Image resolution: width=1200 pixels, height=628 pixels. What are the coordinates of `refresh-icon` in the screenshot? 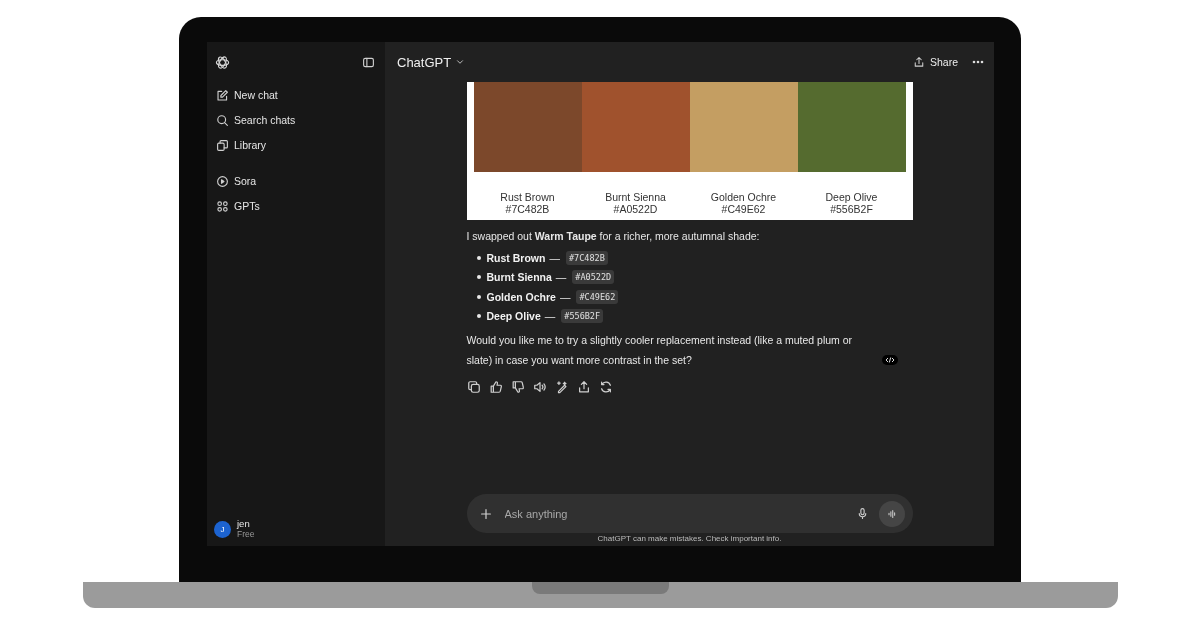 It's located at (605, 387).